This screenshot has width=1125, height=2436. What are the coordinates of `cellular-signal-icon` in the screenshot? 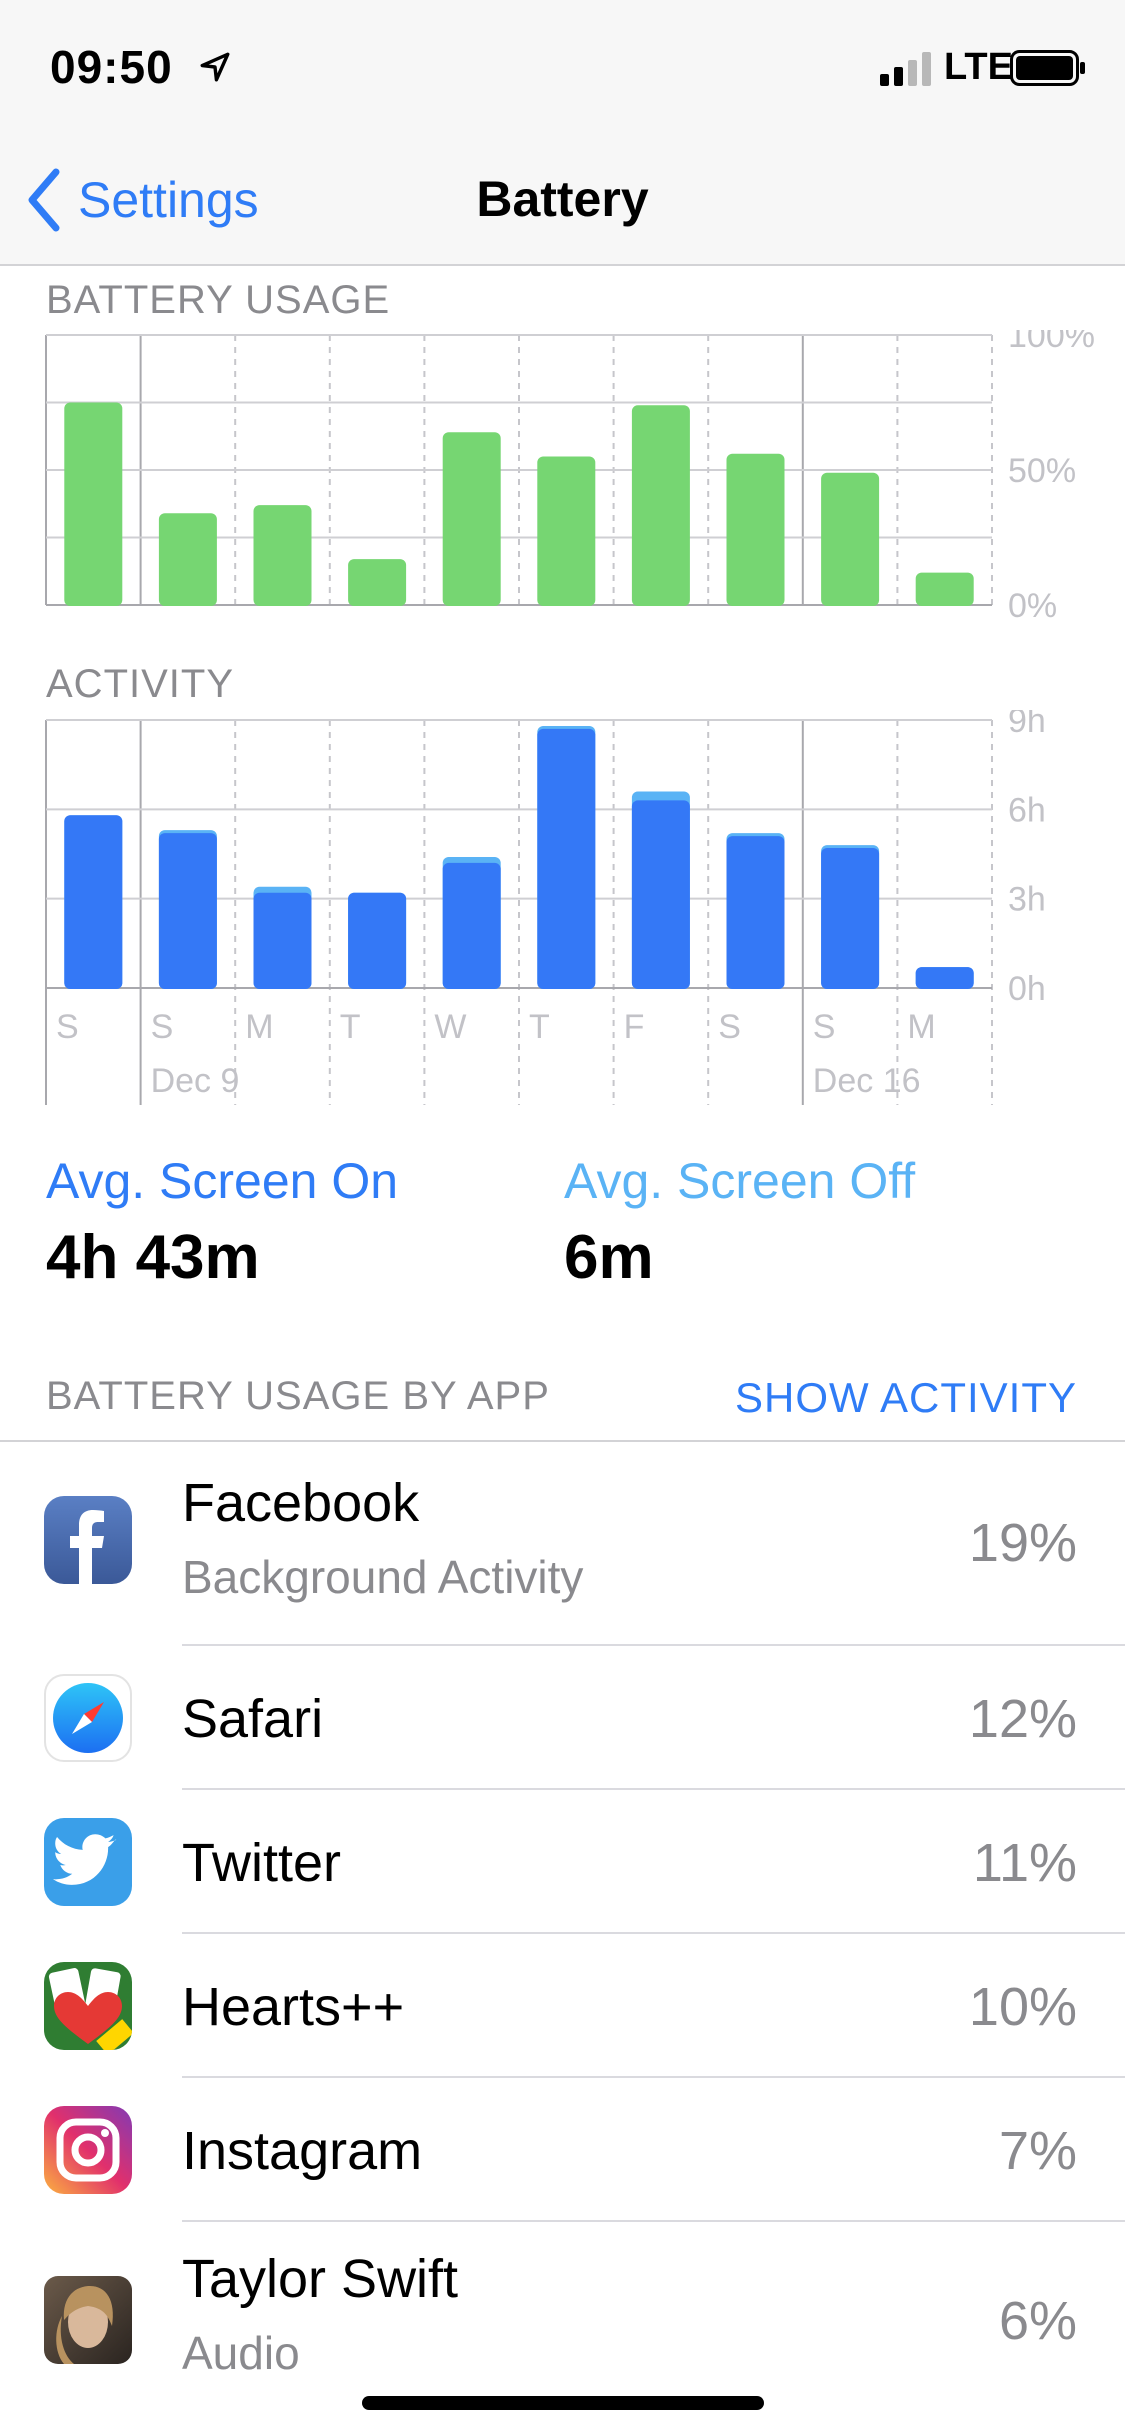 It's located at (905, 69).